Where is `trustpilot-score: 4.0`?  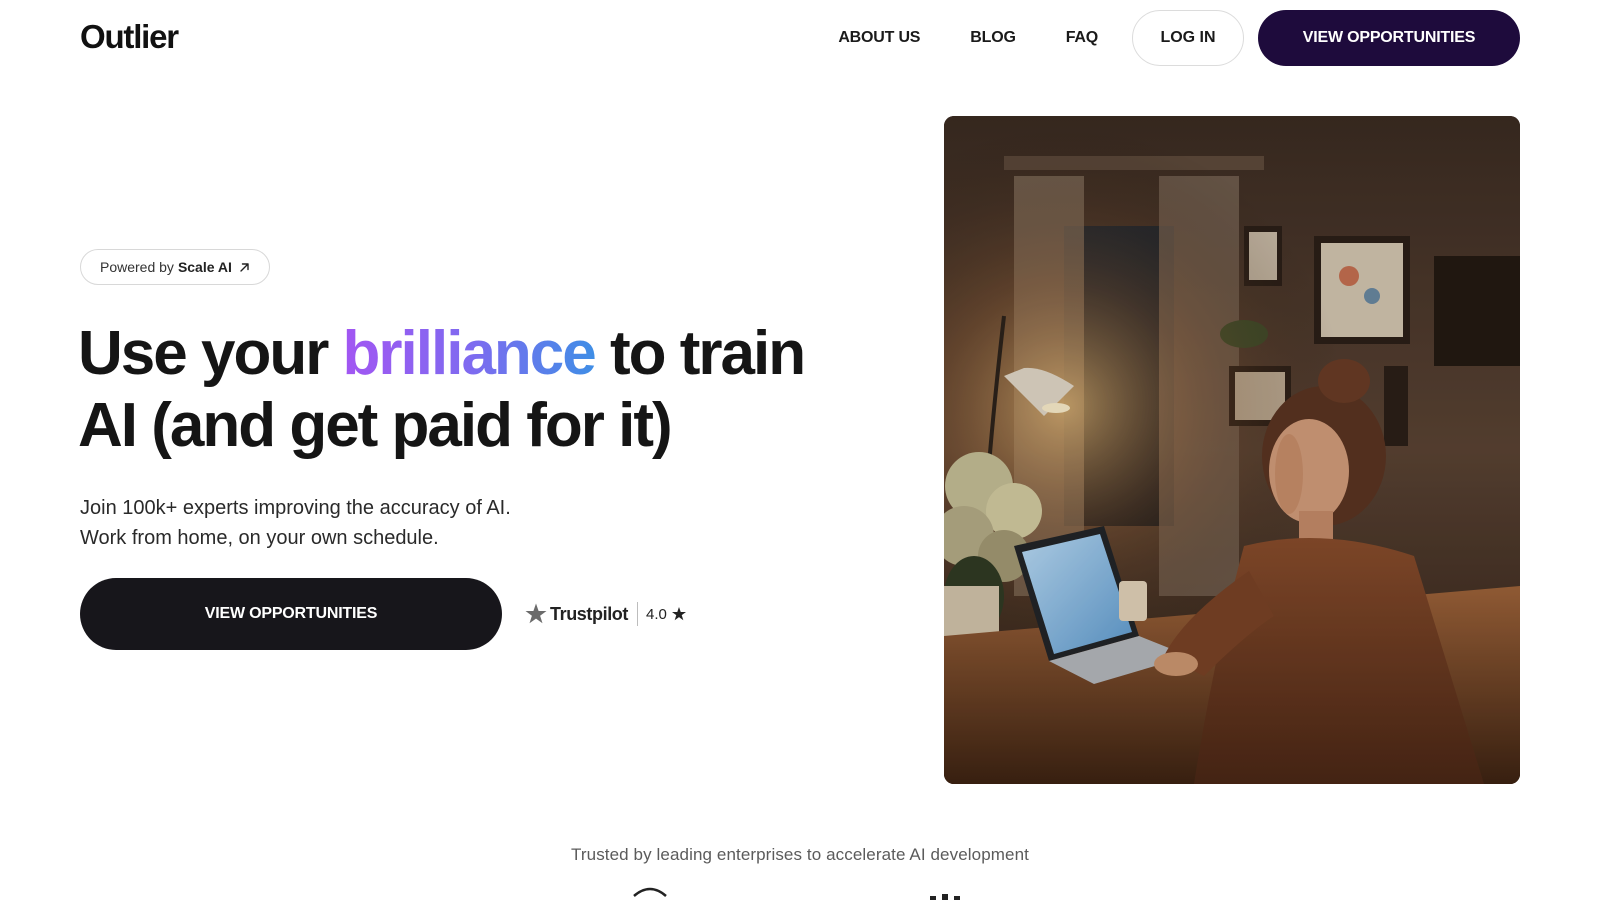 trustpilot-score: 4.0 is located at coordinates (656, 614).